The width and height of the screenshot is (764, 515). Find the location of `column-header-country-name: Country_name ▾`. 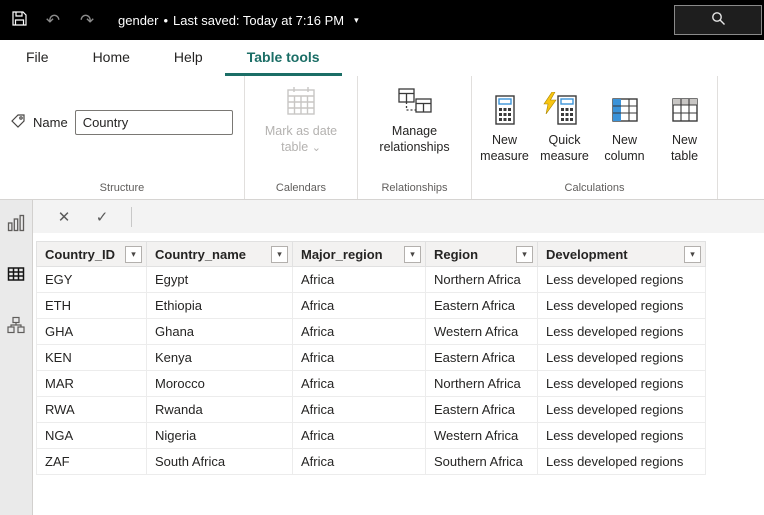

column-header-country-name: Country_name ▾ is located at coordinates (219, 254).